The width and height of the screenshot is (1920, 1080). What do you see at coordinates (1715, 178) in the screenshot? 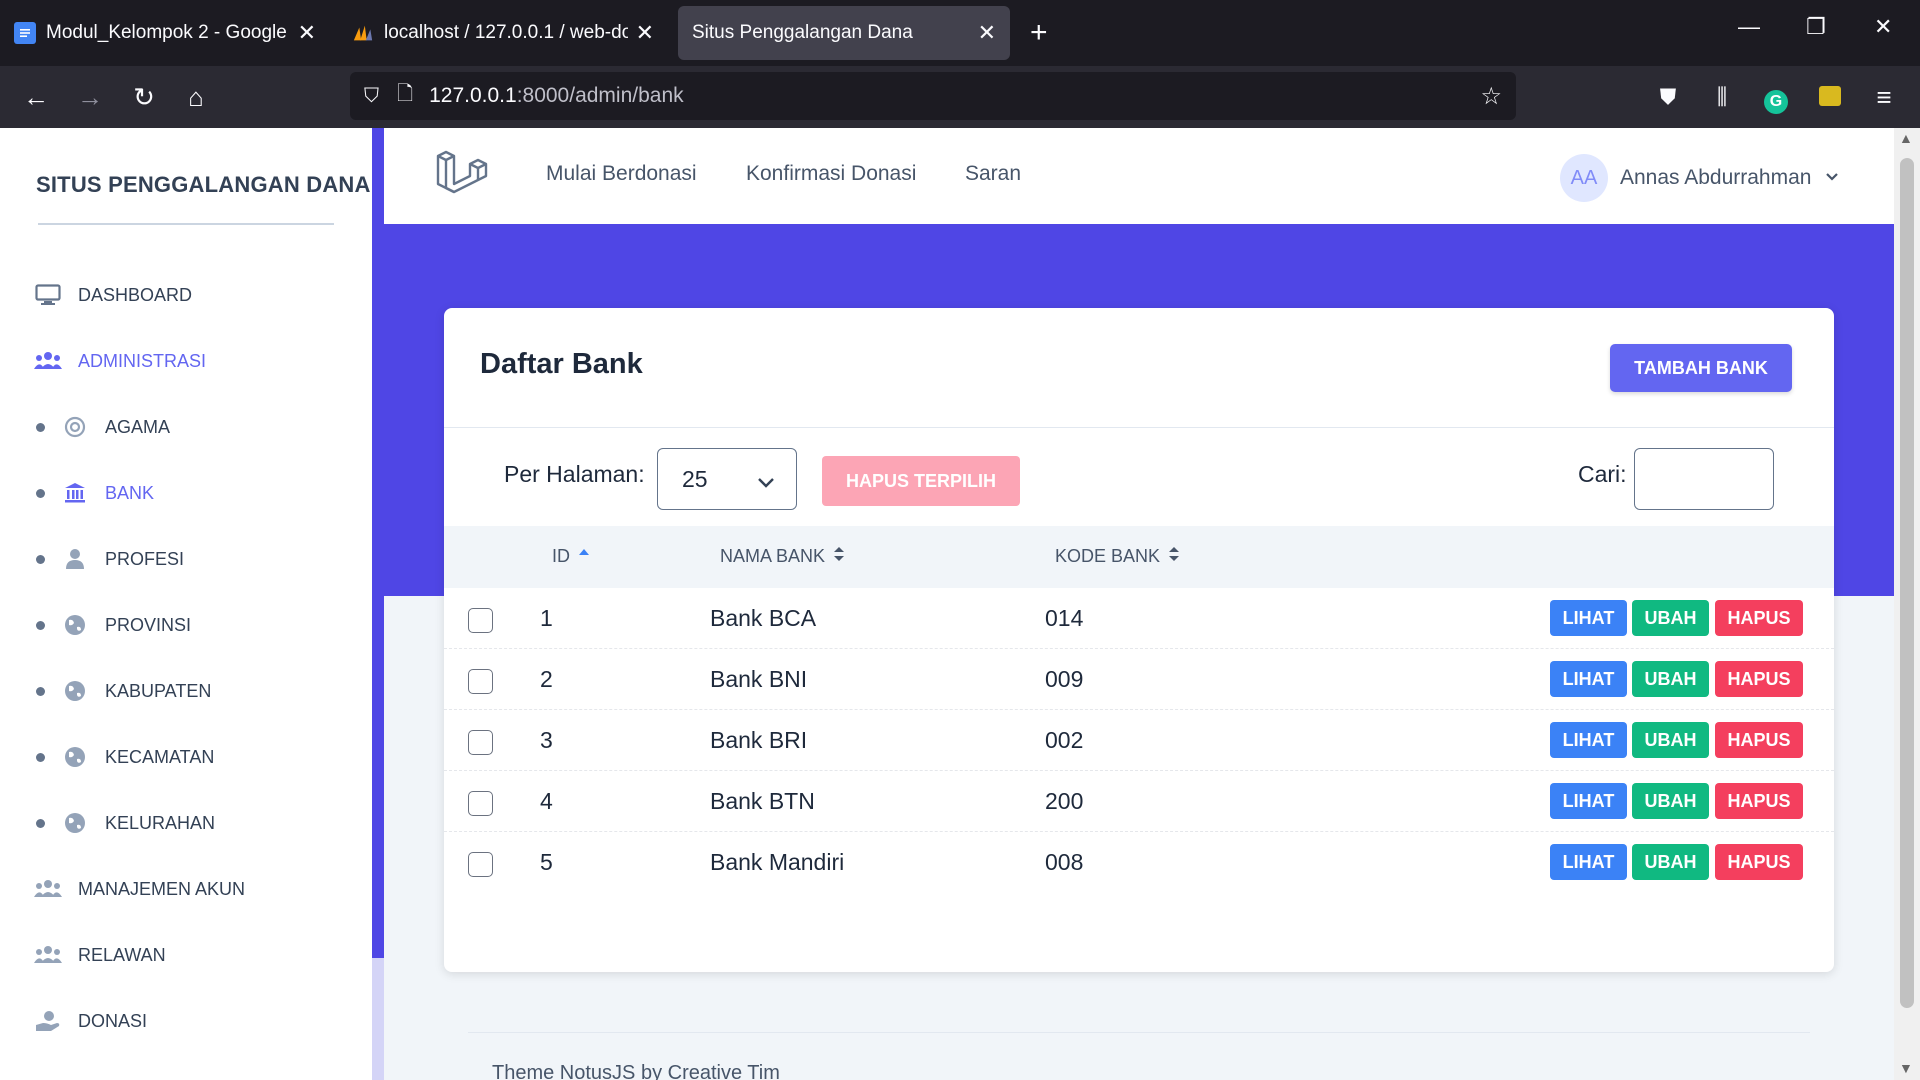
I see `user-name: Annas Abdurrahman` at bounding box center [1715, 178].